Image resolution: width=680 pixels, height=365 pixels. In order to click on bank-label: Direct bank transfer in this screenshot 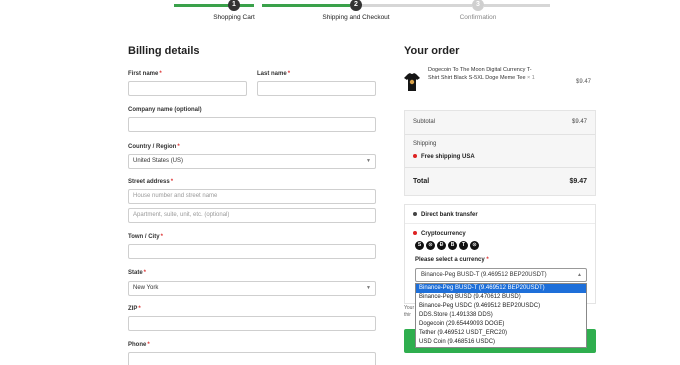, I will do `click(449, 215)`.